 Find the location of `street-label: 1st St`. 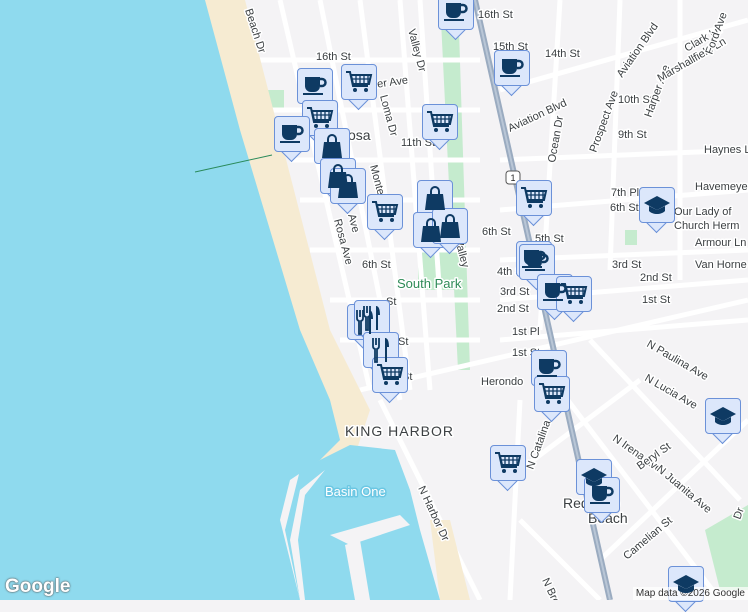

street-label: 1st St is located at coordinates (656, 300).